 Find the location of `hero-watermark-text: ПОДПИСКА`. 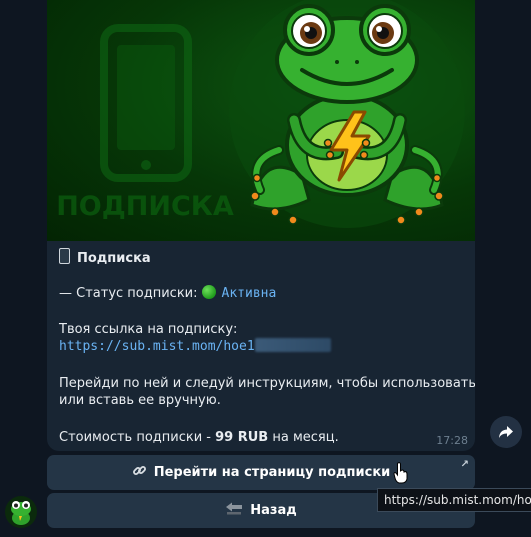

hero-watermark-text: ПОДПИСКА is located at coordinates (145, 206).